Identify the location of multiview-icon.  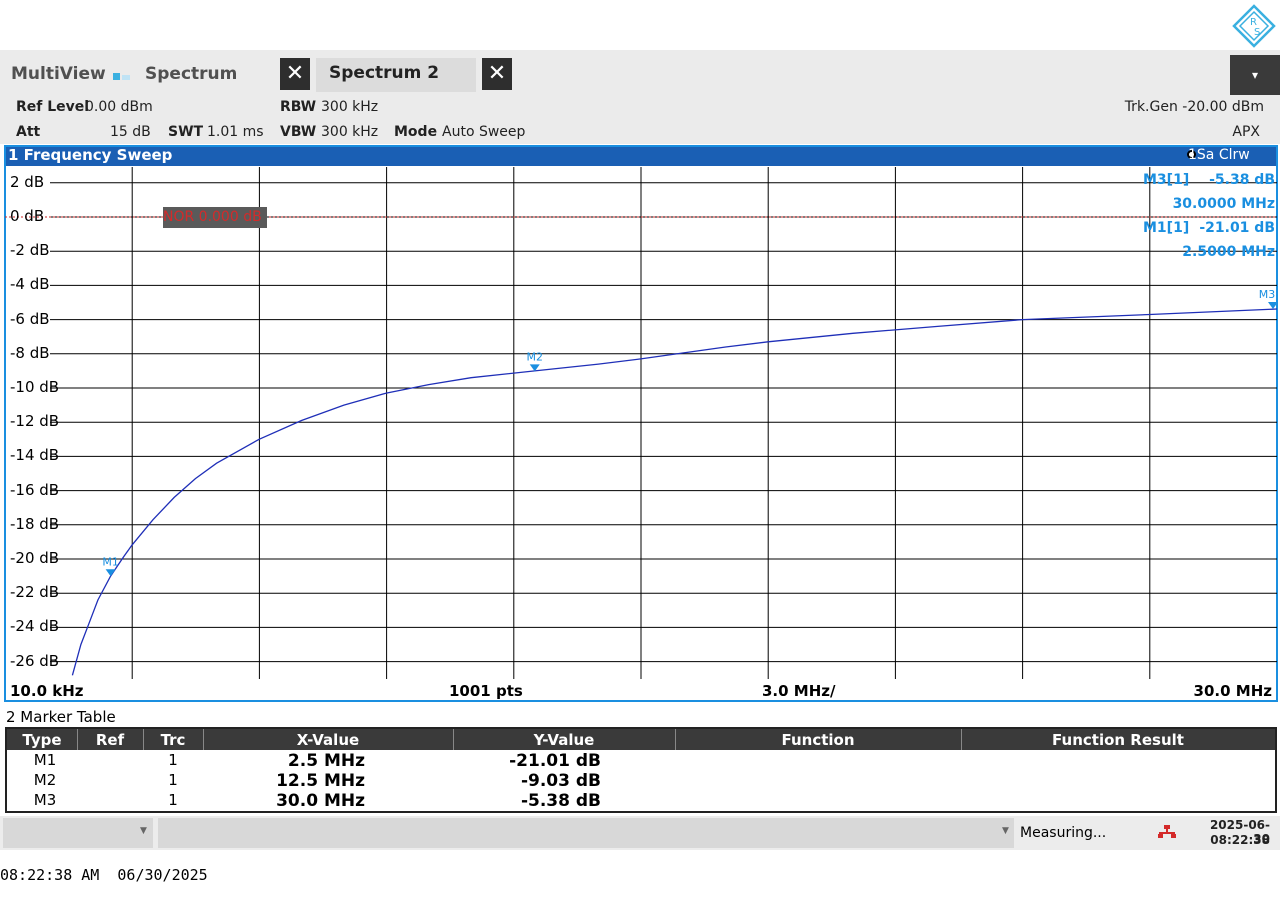
(122, 73).